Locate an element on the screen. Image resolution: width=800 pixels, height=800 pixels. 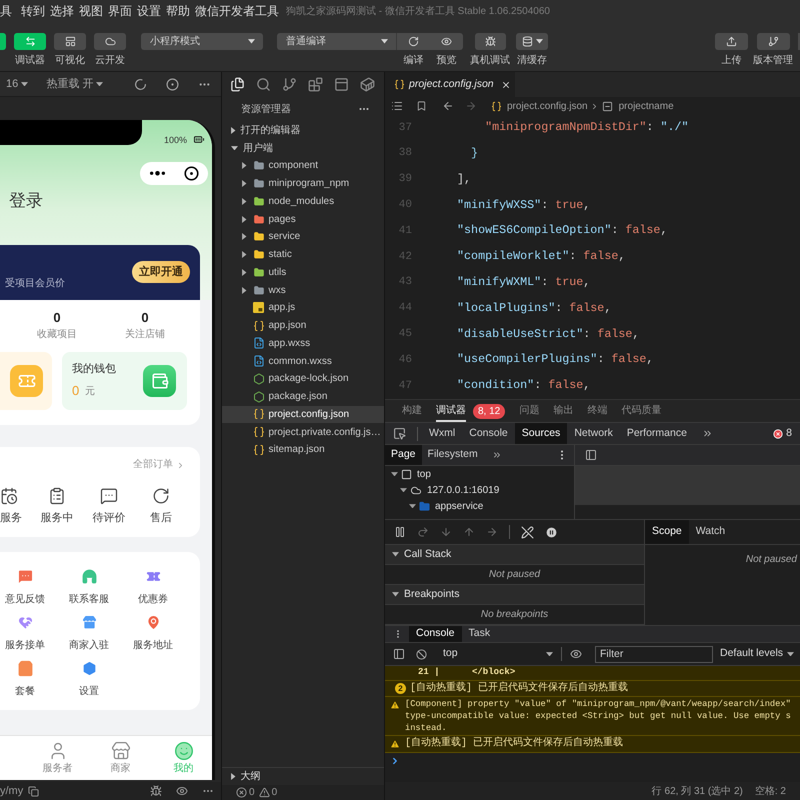
panel-tab: 构建 is located at coordinates (412, 411).